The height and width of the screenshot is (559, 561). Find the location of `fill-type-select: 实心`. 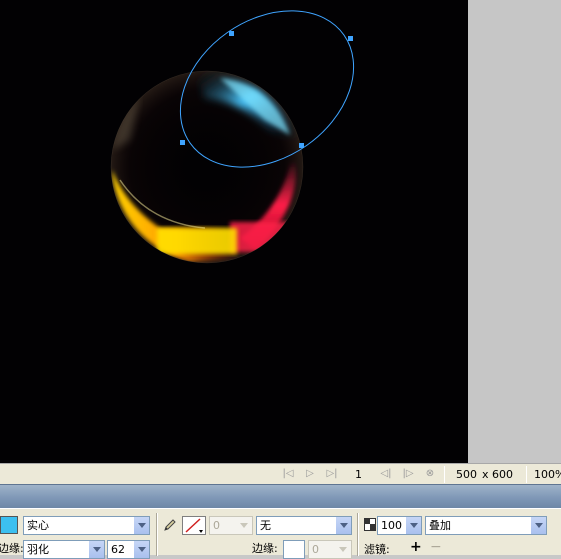

fill-type-select: 实心 is located at coordinates (86, 525).